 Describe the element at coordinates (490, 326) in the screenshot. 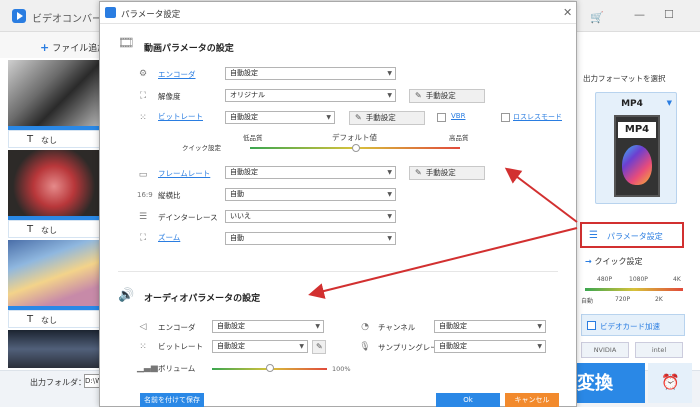

I see `channel-select: 自動設定 ▼` at that location.